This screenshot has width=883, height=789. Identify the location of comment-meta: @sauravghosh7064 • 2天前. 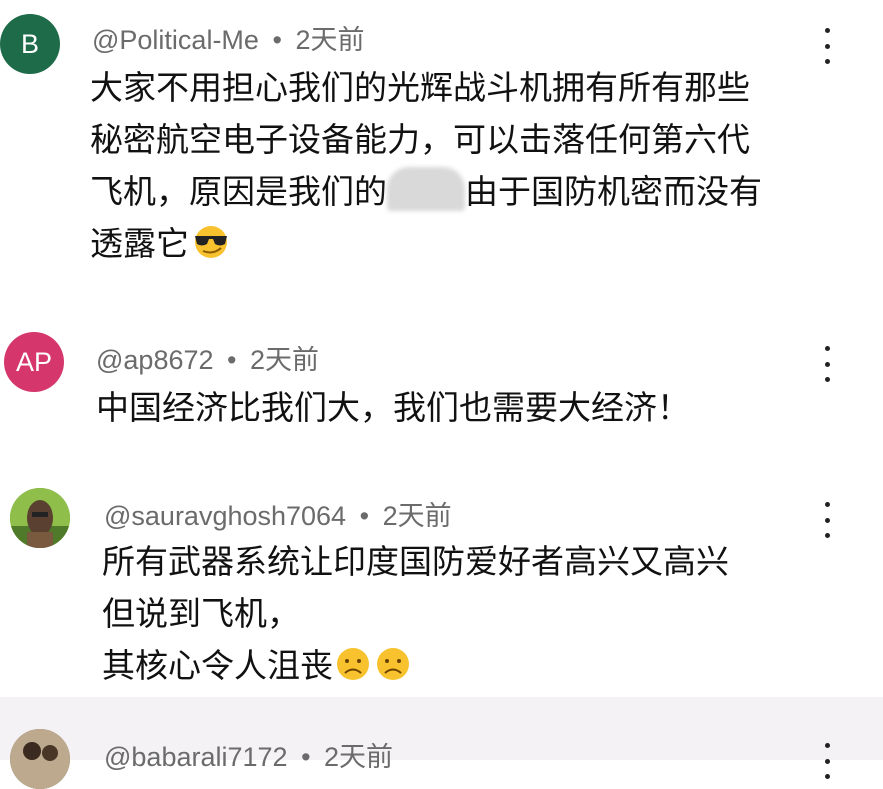
(278, 513).